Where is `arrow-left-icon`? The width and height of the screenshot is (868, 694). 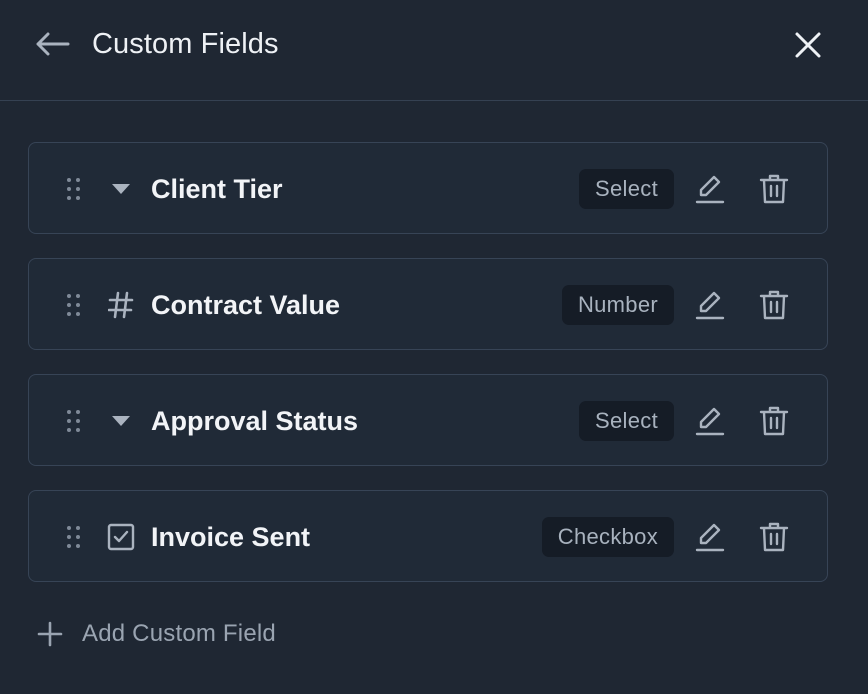 arrow-left-icon is located at coordinates (52, 44).